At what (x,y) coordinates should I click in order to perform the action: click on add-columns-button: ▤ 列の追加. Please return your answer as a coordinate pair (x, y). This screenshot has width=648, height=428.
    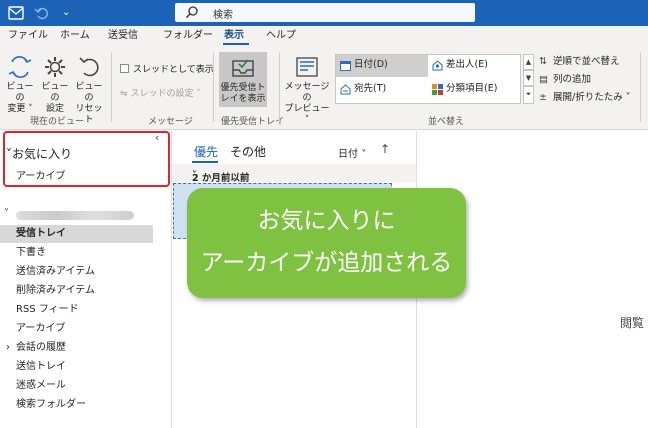
    Looking at the image, I should click on (565, 80).